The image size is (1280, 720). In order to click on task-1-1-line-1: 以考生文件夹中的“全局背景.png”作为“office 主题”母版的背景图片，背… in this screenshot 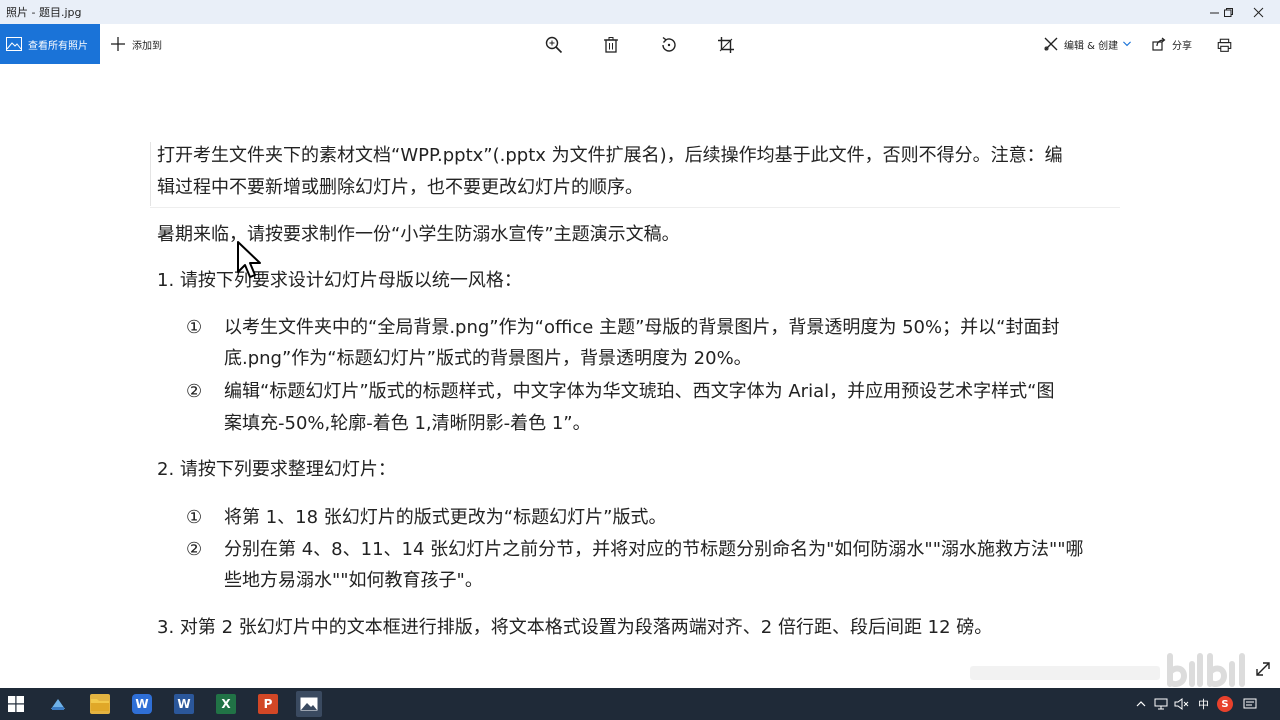, I will do `click(642, 327)`.